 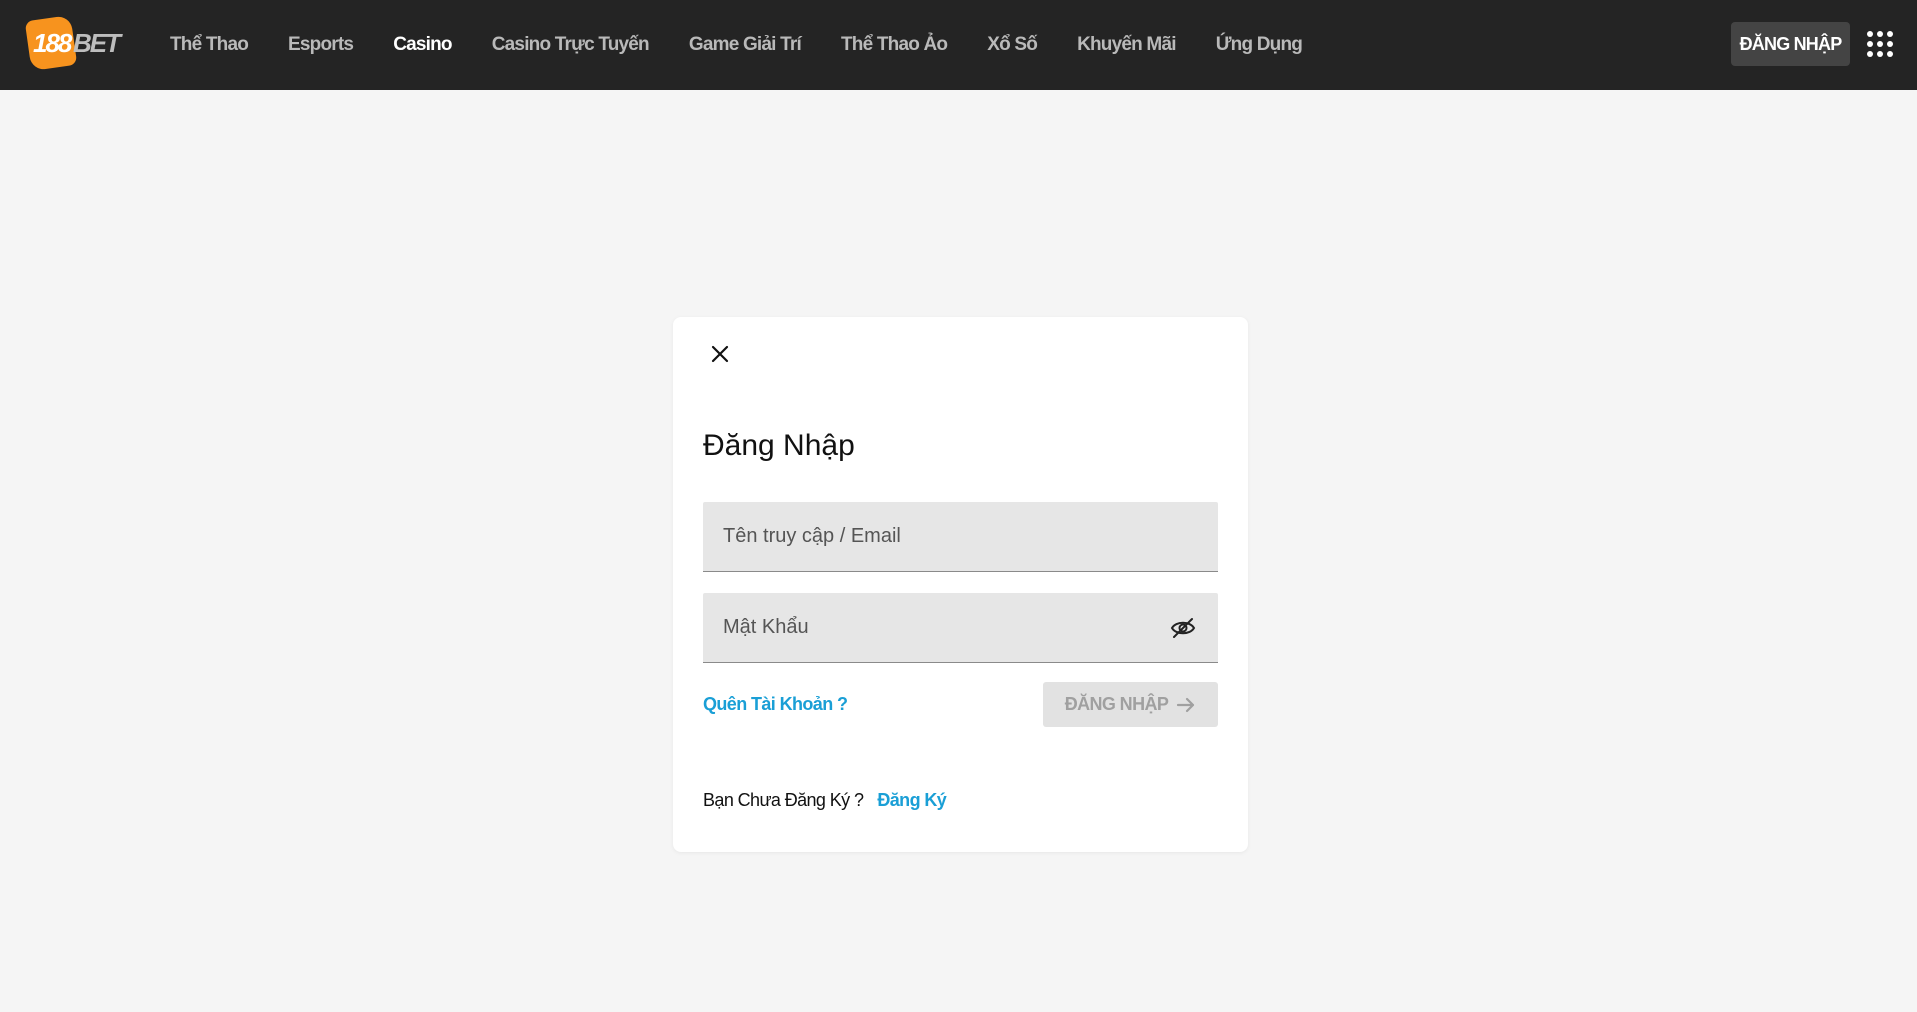 I want to click on eye-slash-icon, so click(x=1183, y=628).